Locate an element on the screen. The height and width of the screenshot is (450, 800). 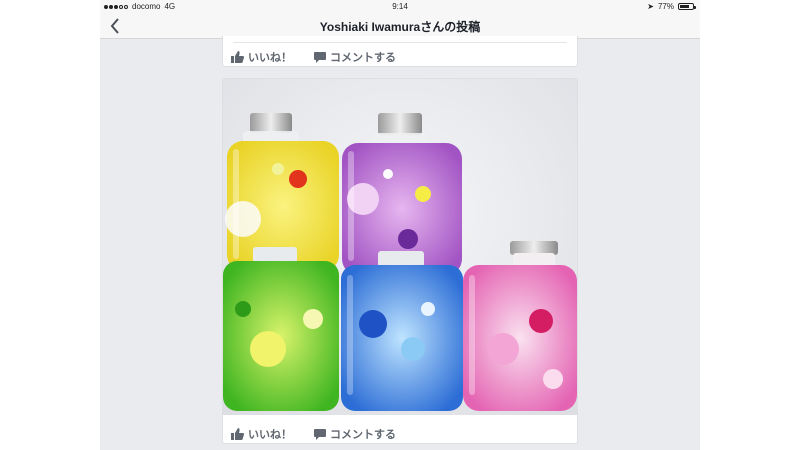
status-bar: docomo 4G 9:14 ➤ 77% is located at coordinates (400, 6).